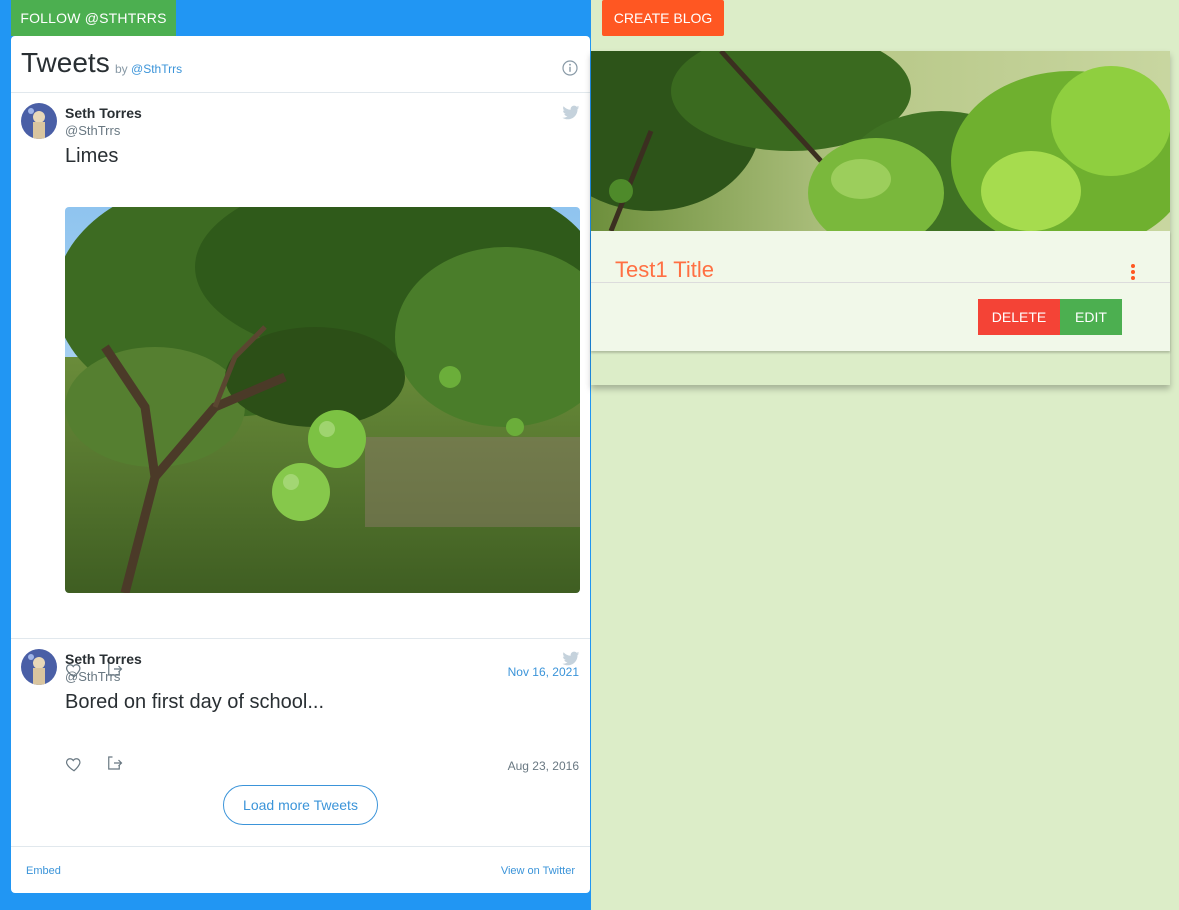 Image resolution: width=1179 pixels, height=910 pixels. Describe the element at coordinates (156, 69) in the screenshot. I see `byline-handle-link: @SthTrrs` at that location.